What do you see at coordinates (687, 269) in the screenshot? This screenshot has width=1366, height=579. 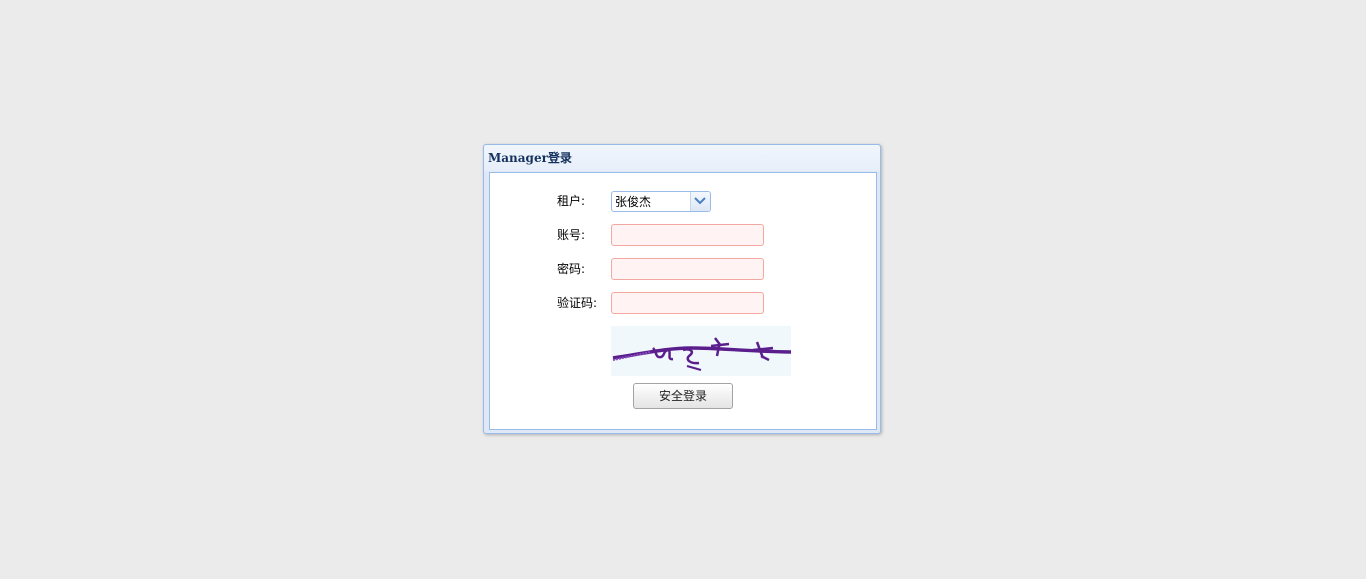 I see `password-input` at bounding box center [687, 269].